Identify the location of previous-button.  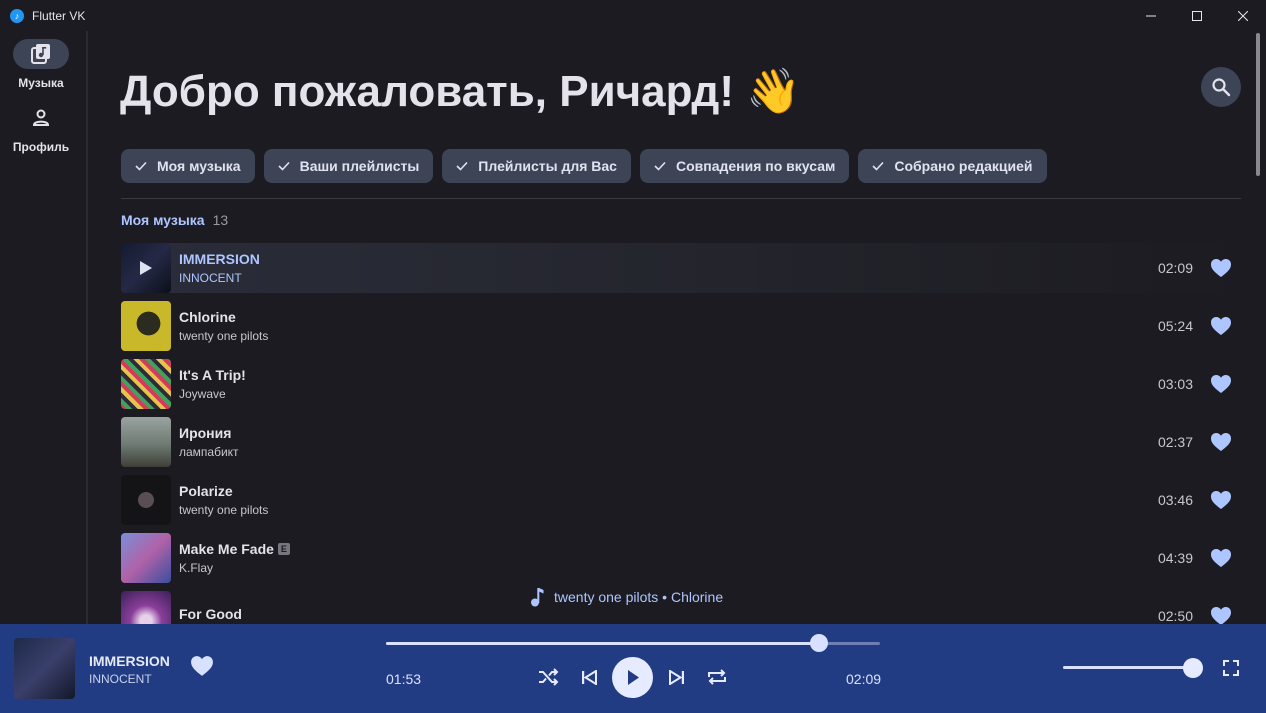
(589, 677).